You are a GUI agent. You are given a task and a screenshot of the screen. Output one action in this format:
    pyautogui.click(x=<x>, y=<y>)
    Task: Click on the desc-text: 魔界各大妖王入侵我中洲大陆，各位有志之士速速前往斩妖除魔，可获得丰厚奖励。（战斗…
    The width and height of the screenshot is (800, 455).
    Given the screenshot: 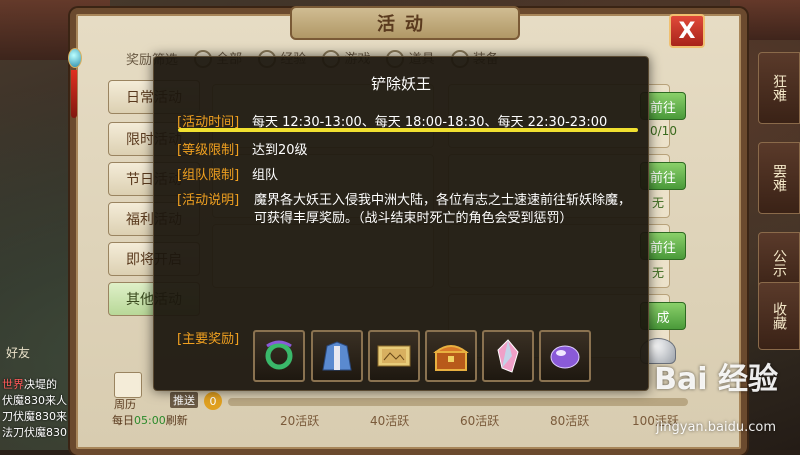 What is the action you would take?
    pyautogui.click(x=443, y=209)
    